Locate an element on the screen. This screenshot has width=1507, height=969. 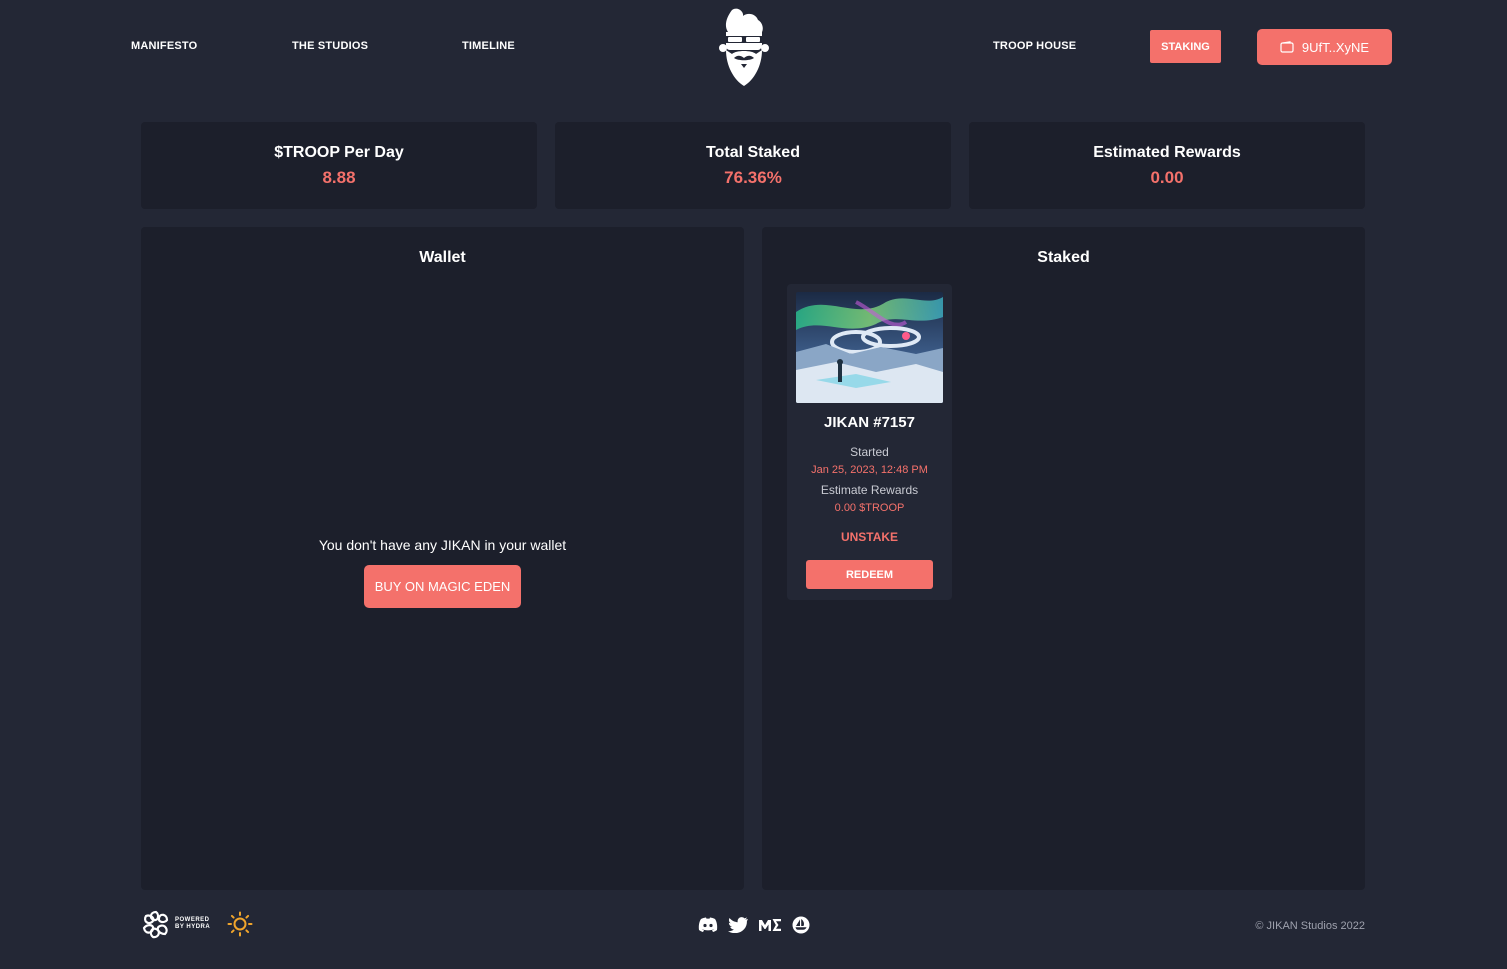
stat-troop-per-day: $TROOP Per Day 8.88 is located at coordinates (339, 165).